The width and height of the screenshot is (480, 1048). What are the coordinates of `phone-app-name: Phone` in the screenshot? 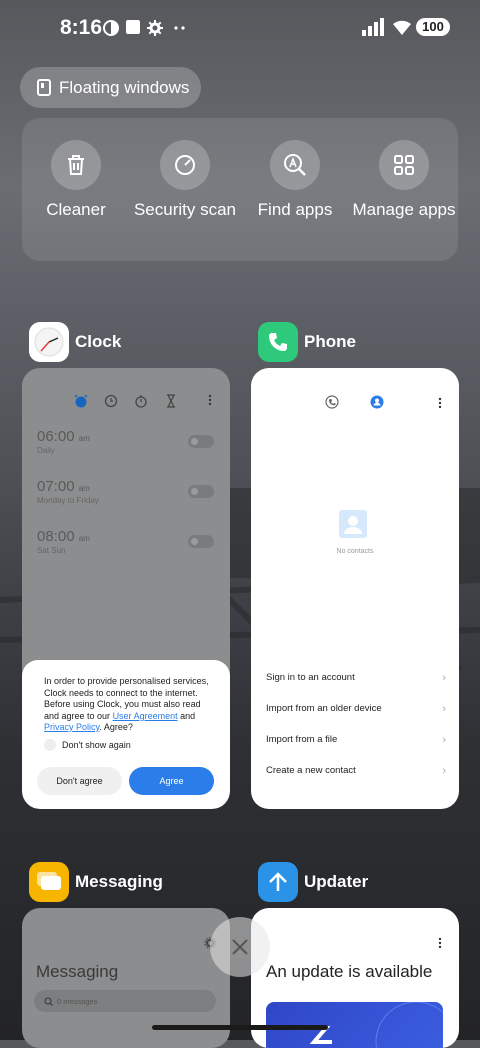 It's located at (330, 341).